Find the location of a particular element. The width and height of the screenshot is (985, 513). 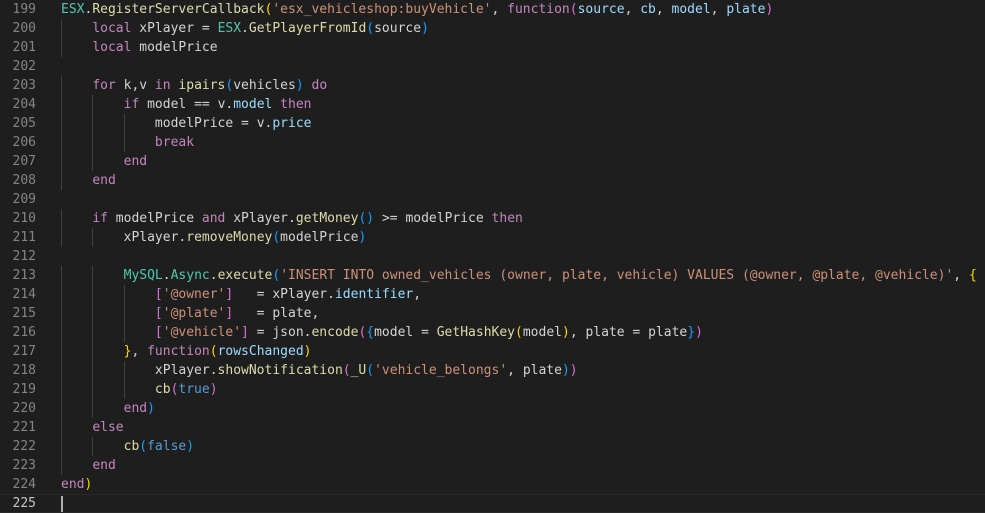

code-line: 214 ['@owner'] = xPlayer.identifier, is located at coordinates (492, 294).